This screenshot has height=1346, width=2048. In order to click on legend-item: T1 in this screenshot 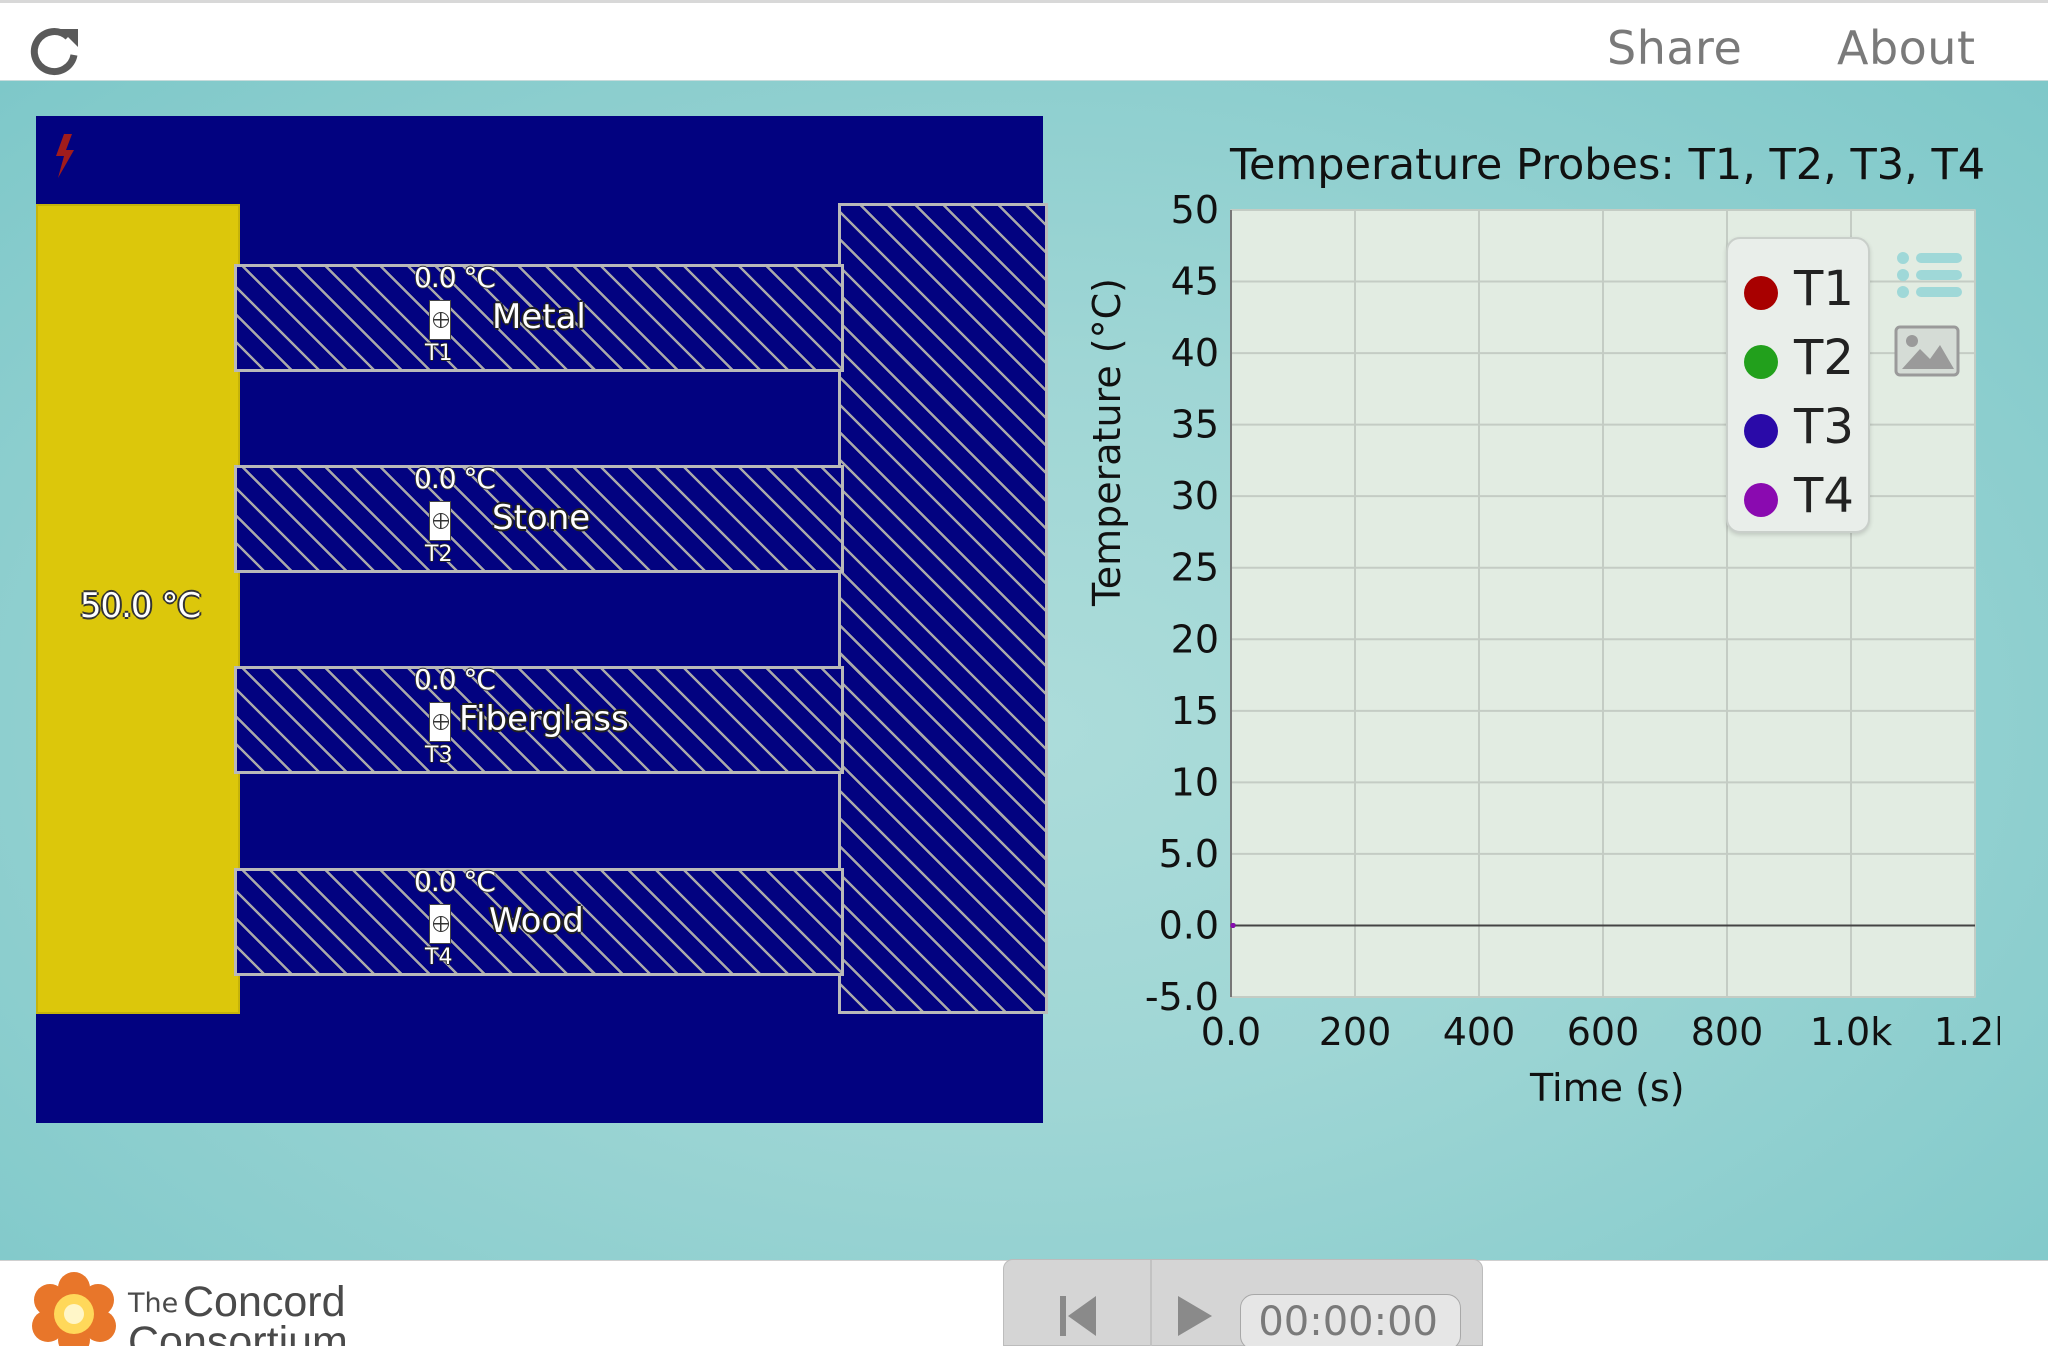, I will do `click(1804, 289)`.